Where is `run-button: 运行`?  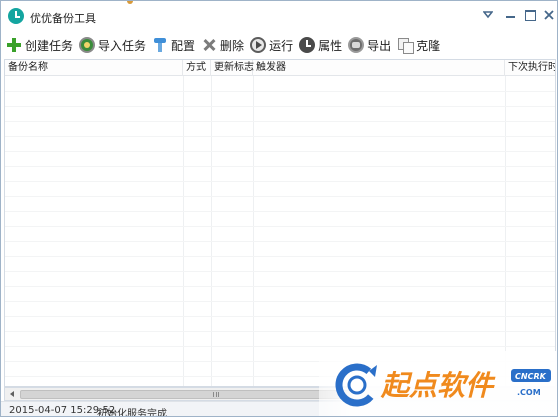
run-button: 运行 is located at coordinates (271, 45).